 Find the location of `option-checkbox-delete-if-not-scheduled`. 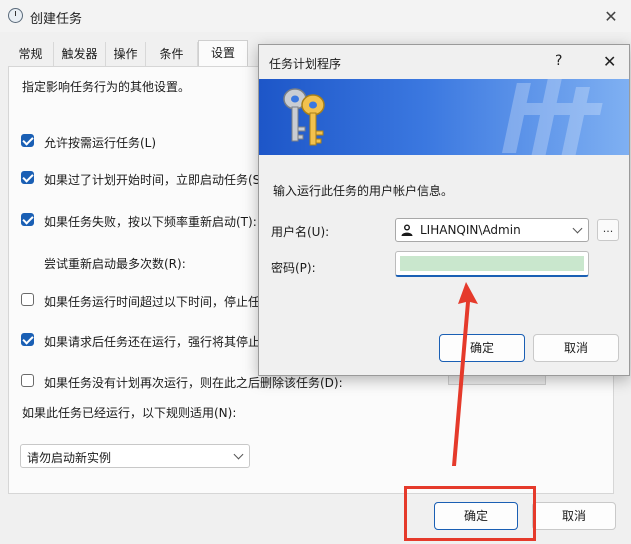

option-checkbox-delete-if-not-scheduled is located at coordinates (27, 380).